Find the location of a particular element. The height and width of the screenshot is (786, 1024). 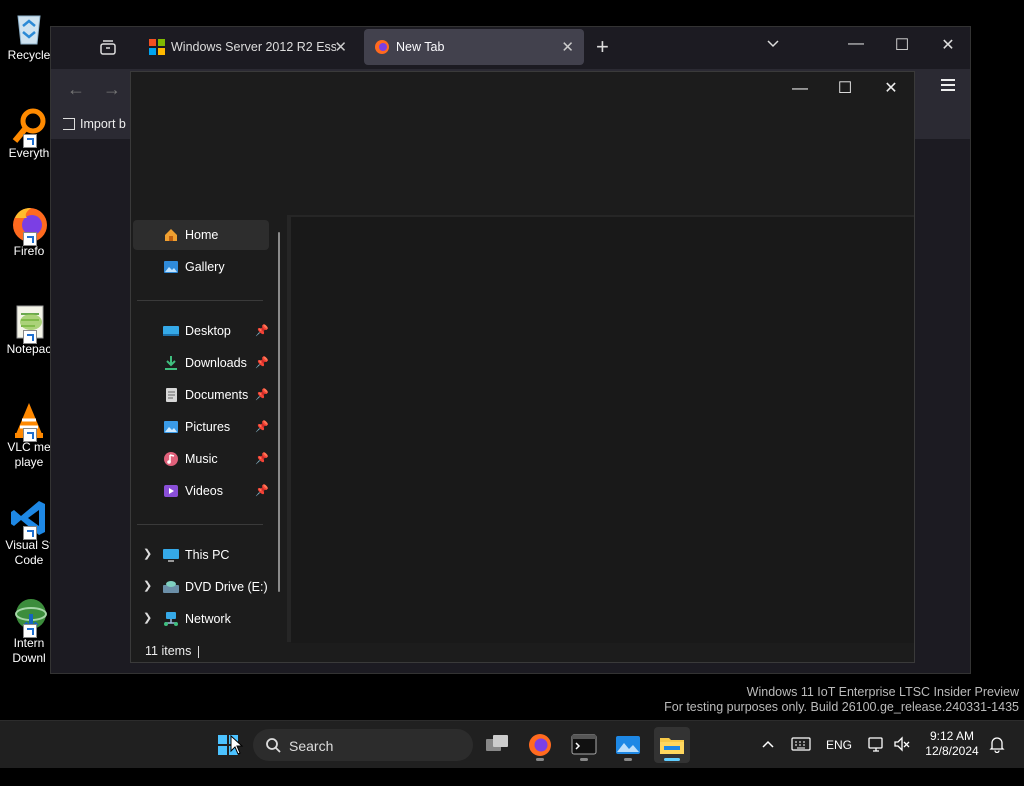

search-label: Search is located at coordinates (311, 746).